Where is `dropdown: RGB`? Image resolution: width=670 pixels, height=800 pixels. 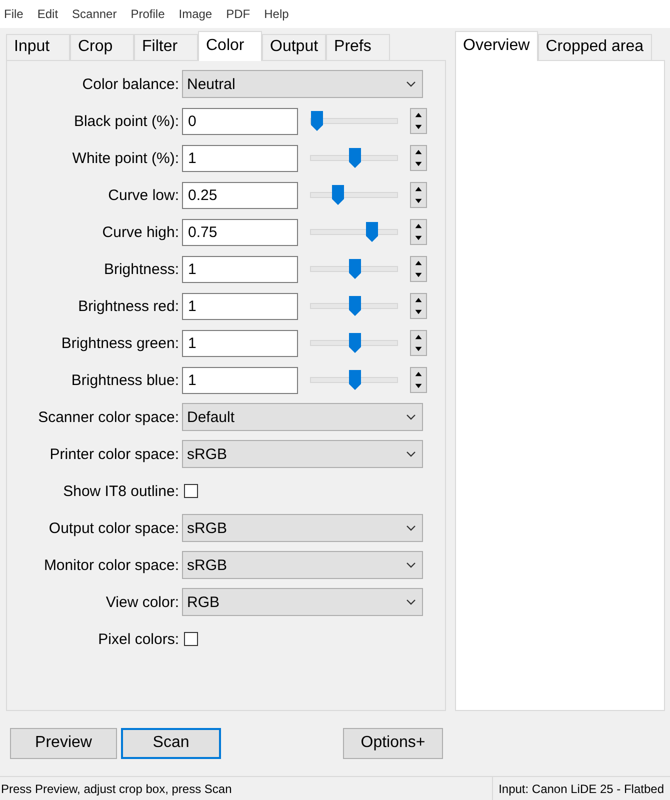 dropdown: RGB is located at coordinates (302, 602).